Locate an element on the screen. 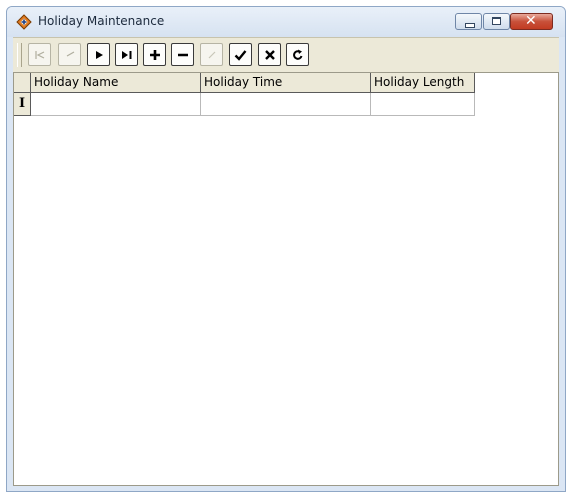 The image size is (572, 494). cancel-record-button is located at coordinates (269, 54).